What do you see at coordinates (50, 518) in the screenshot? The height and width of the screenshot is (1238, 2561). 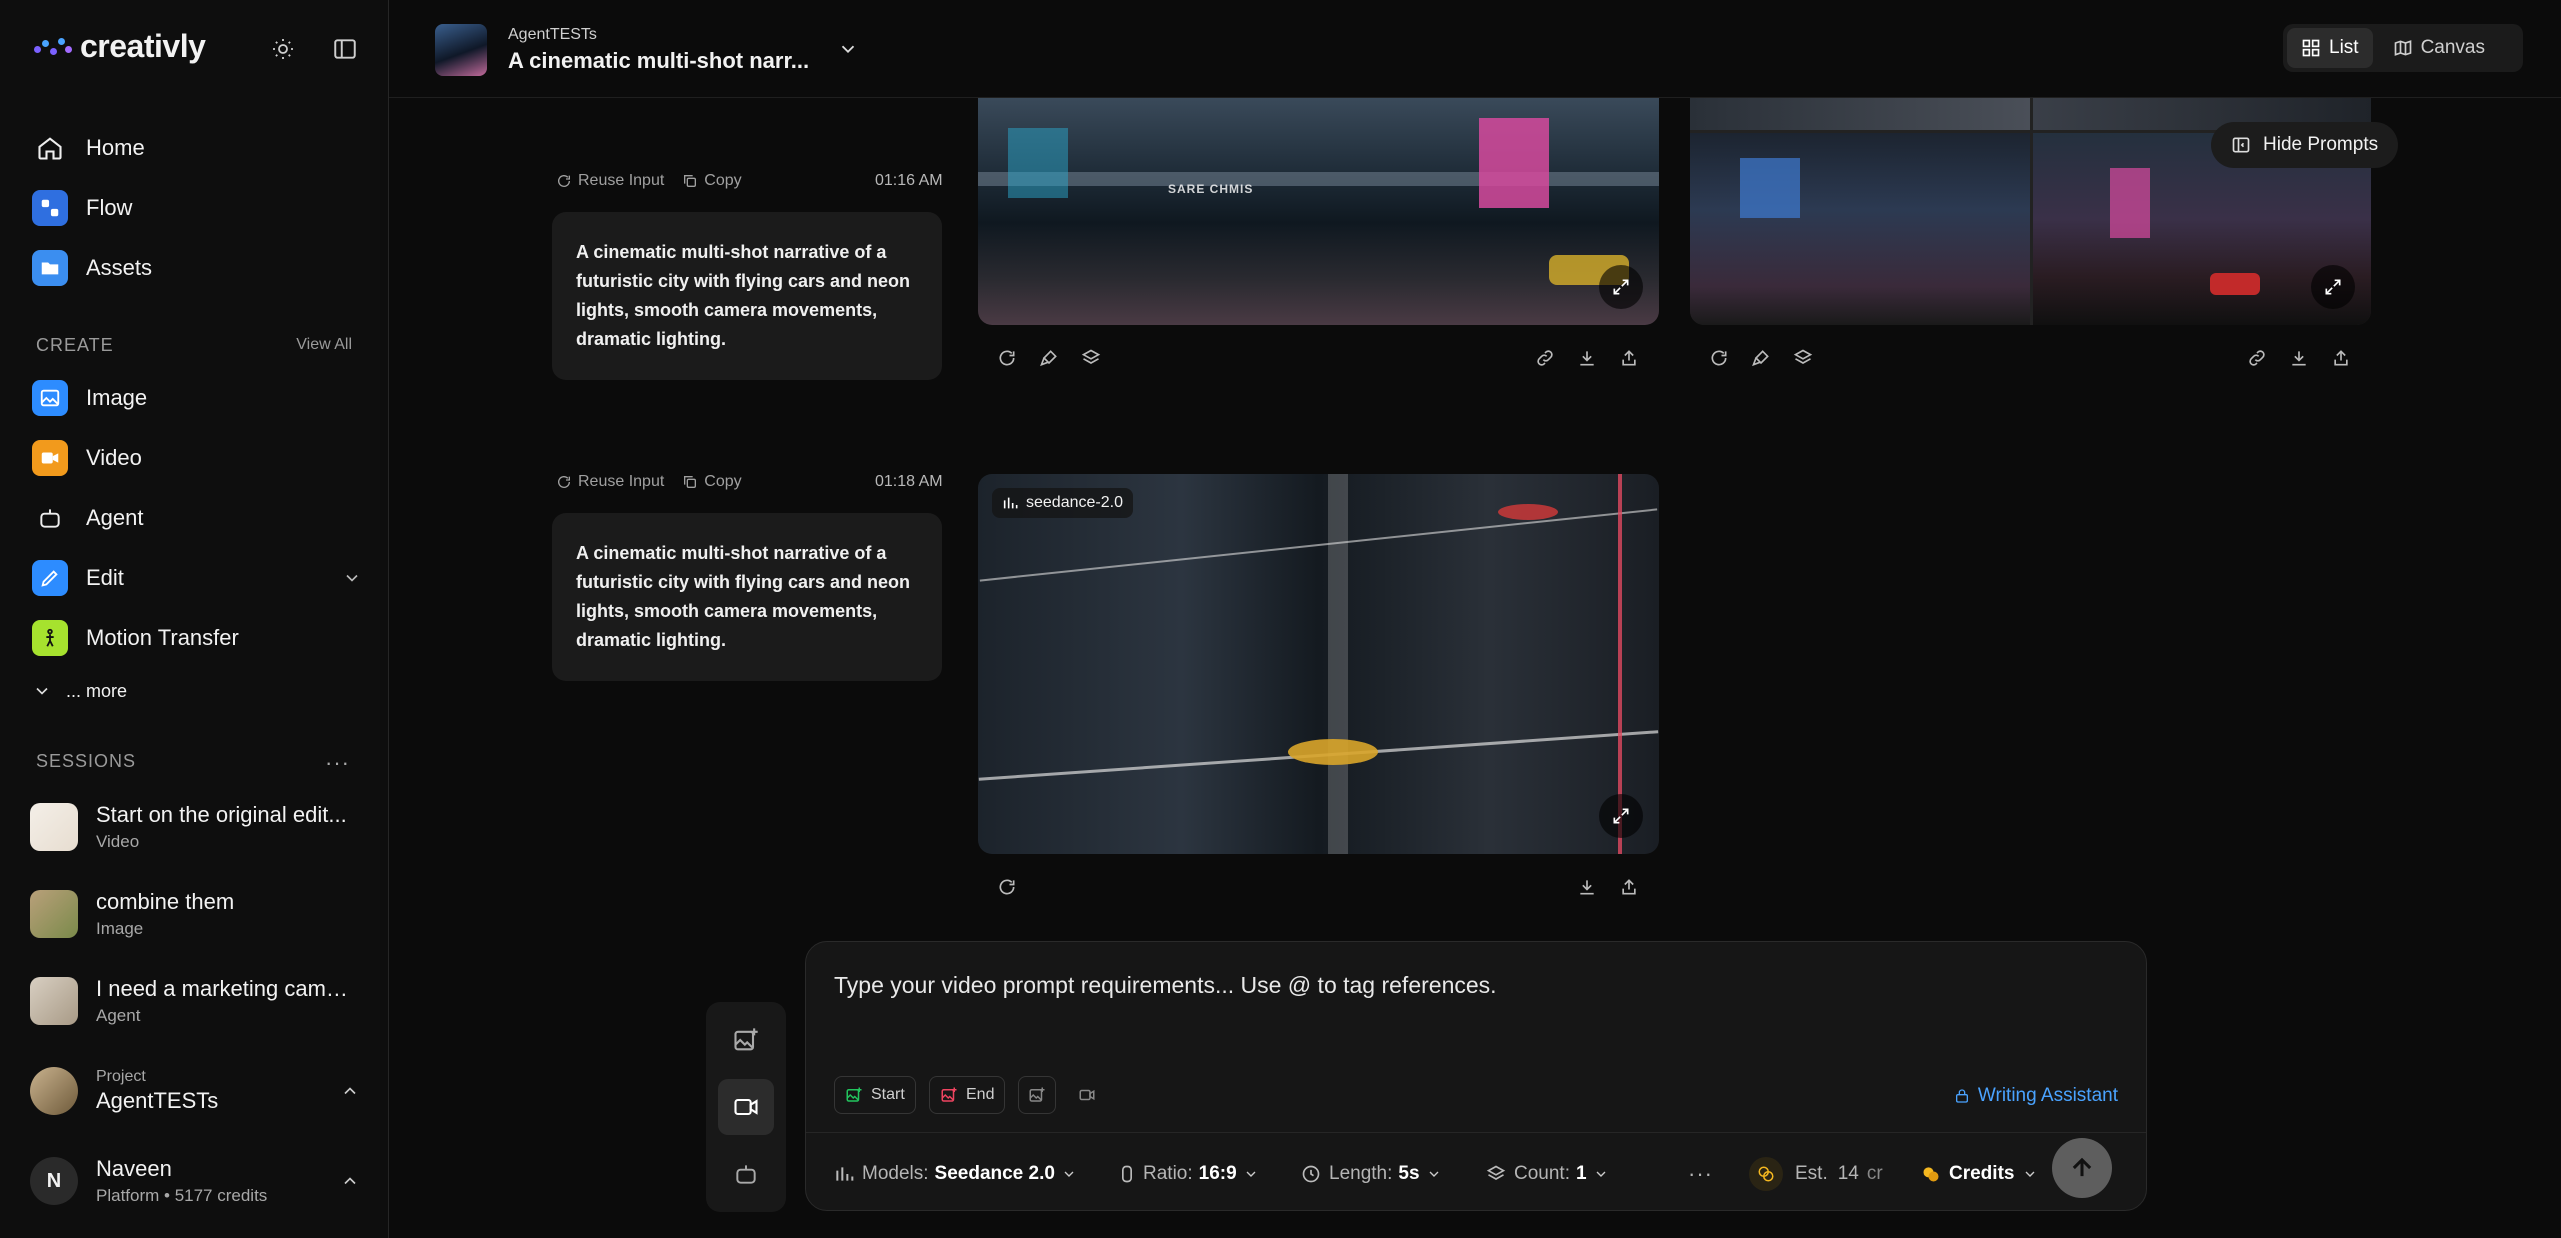 I see `robot-icon` at bounding box center [50, 518].